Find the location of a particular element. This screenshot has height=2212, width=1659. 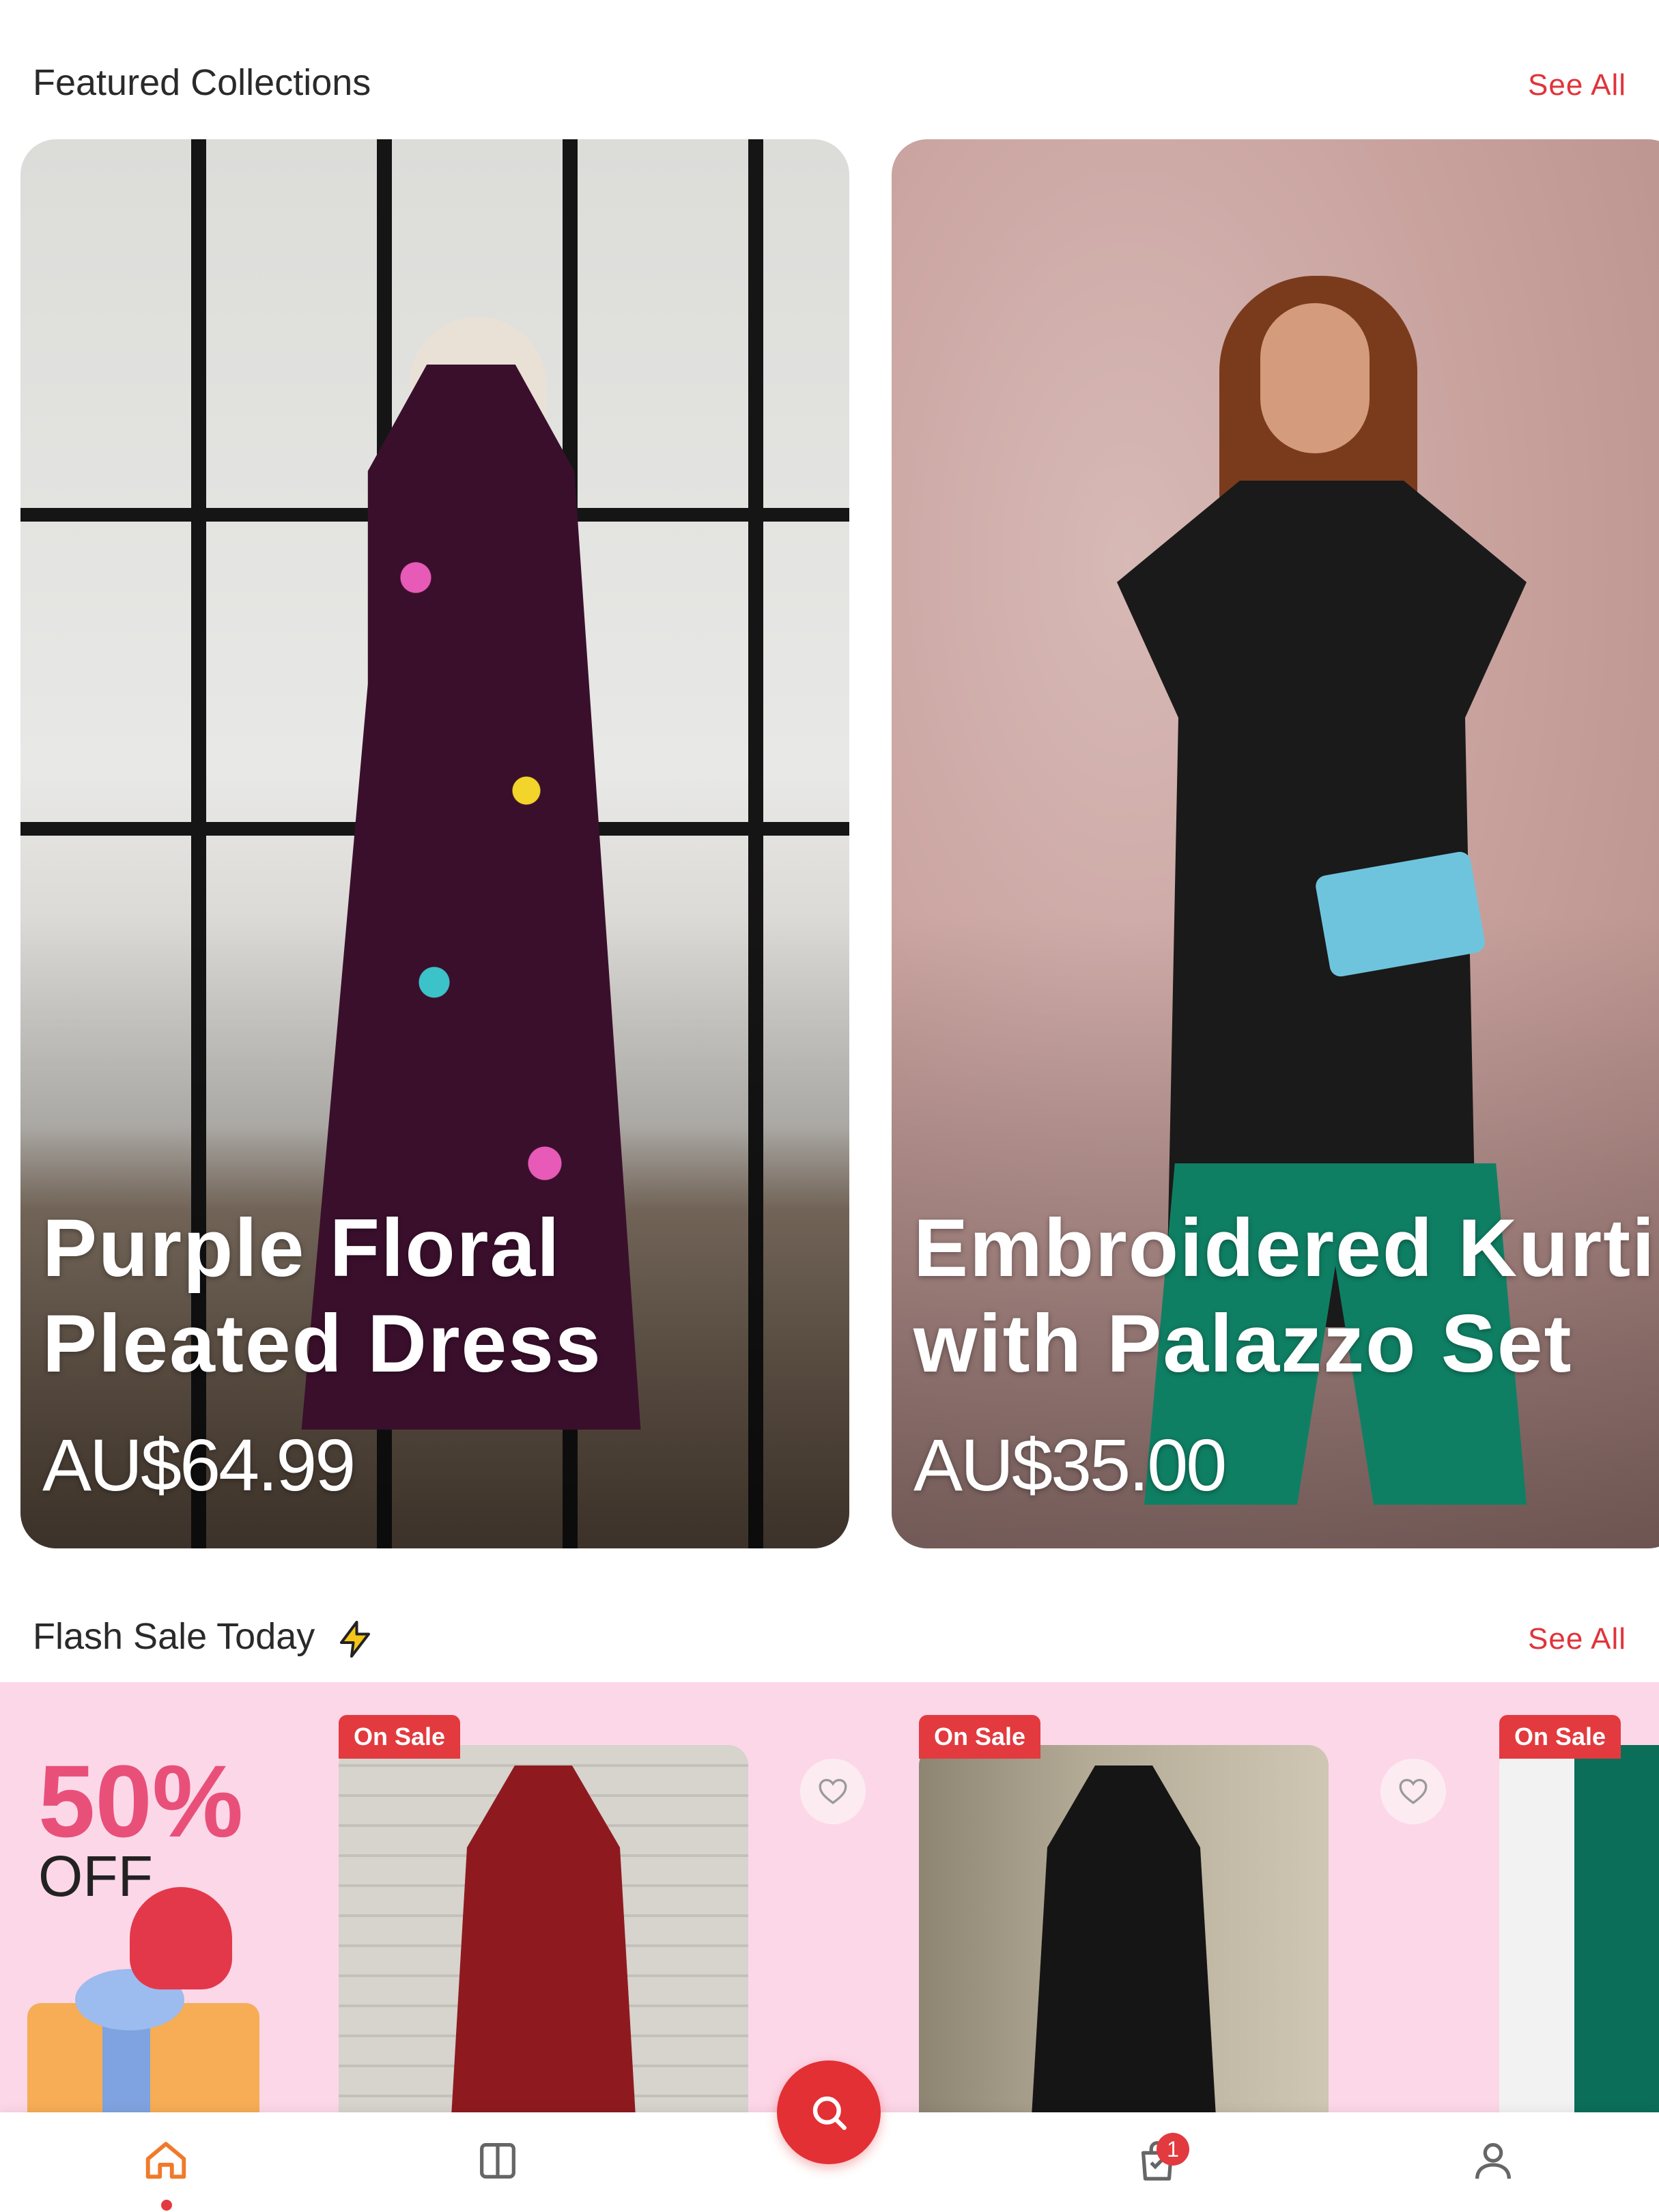

promo-off-label: OFF is located at coordinates (95, 1876).